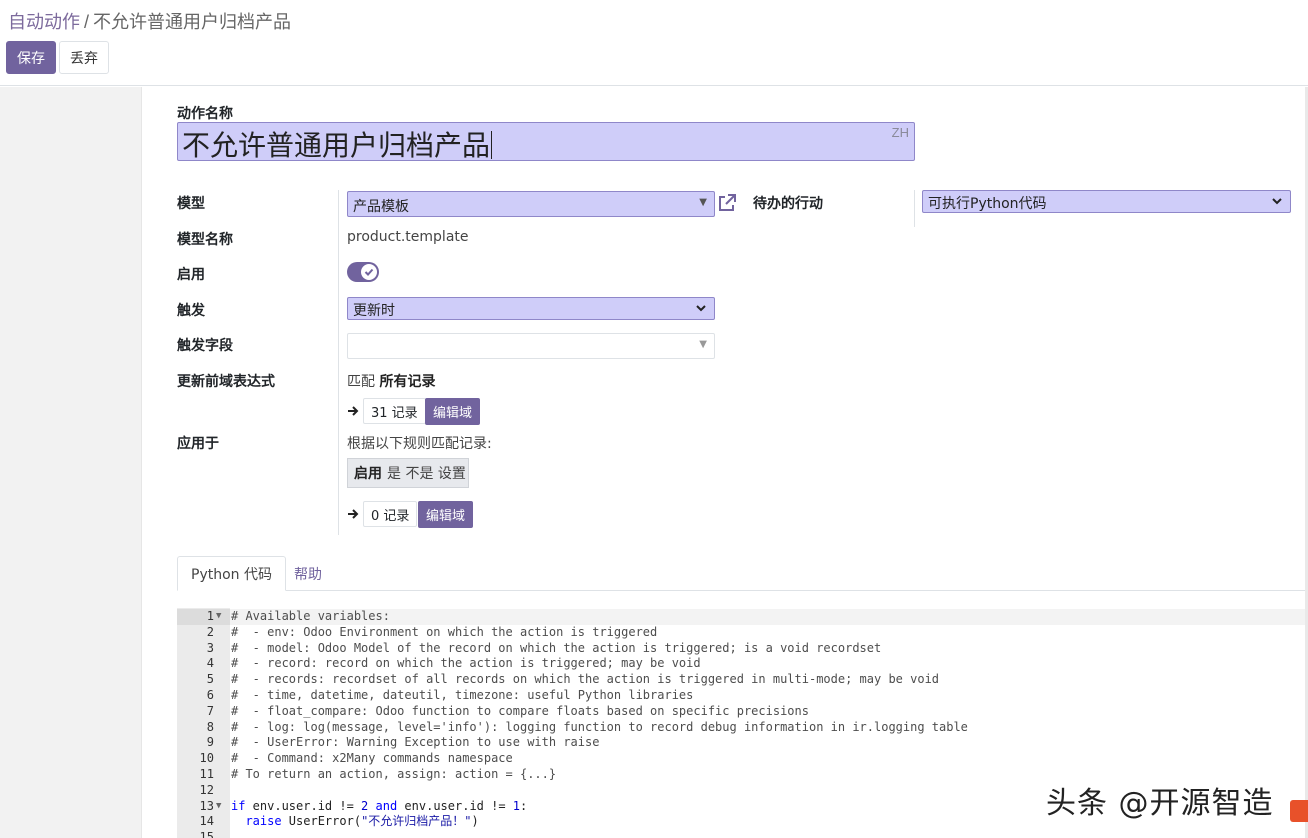 Image resolution: width=1308 pixels, height=838 pixels. I want to click on line-number: 2, so click(210, 631).